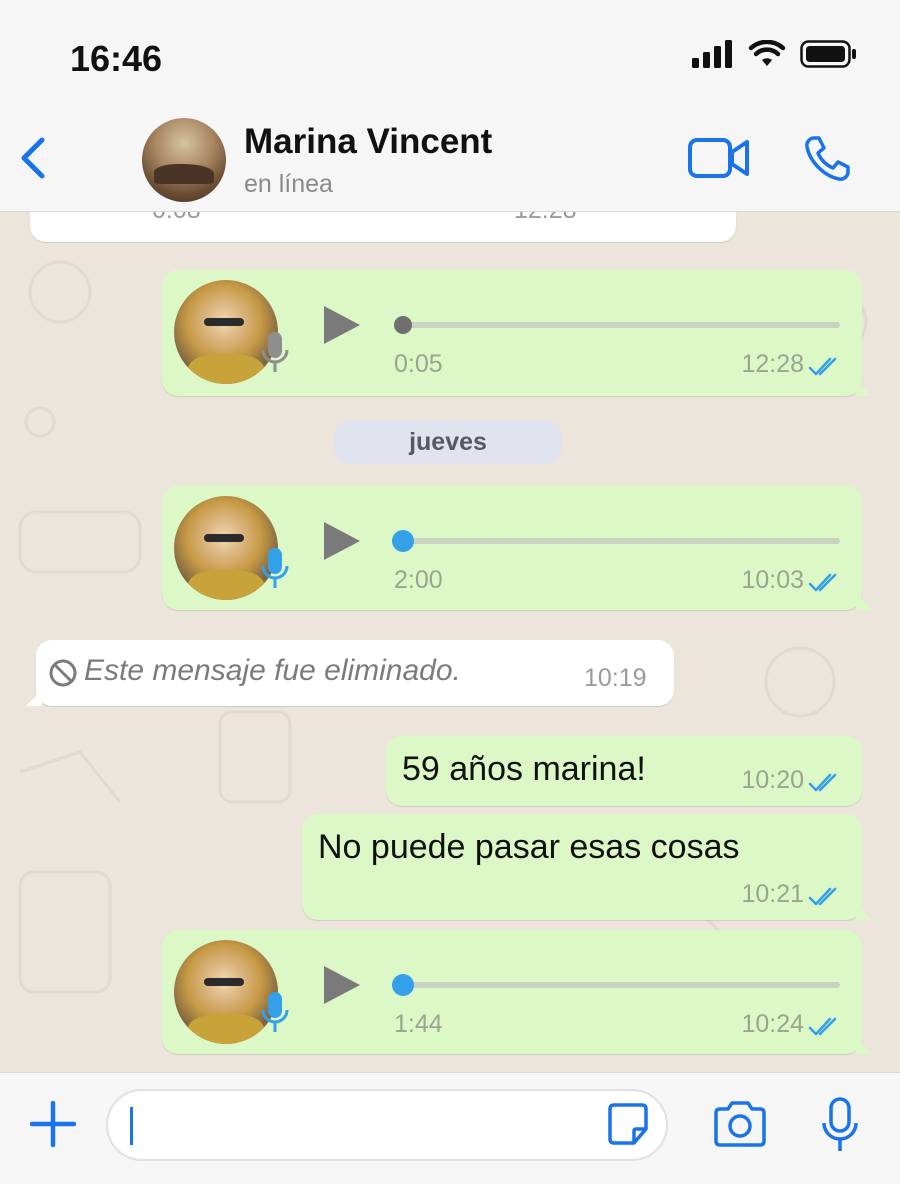 Image resolution: width=900 pixels, height=1184 pixels. Describe the element at coordinates (368, 142) in the screenshot. I see `contact-name: Marina Vincent` at that location.